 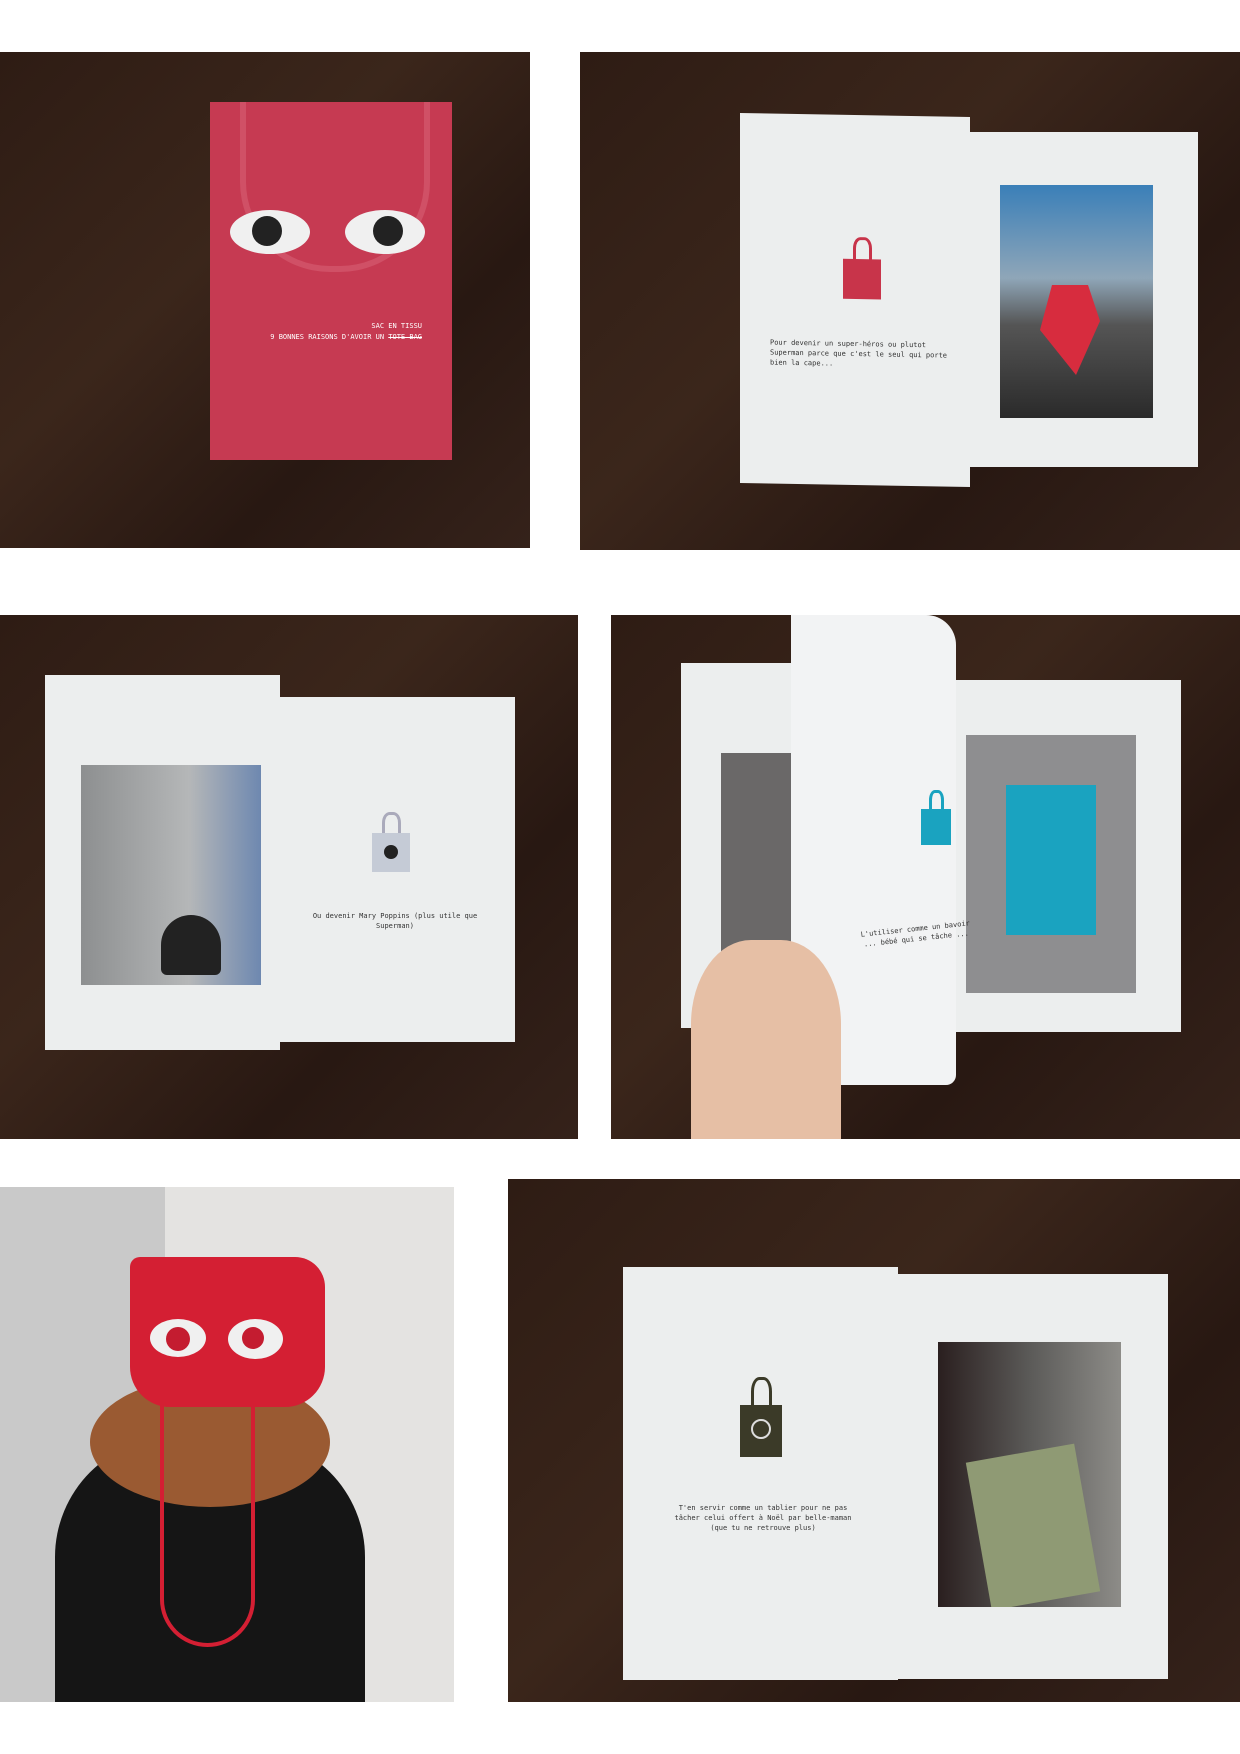 I want to click on bag-straps, so click(x=207, y=1522).